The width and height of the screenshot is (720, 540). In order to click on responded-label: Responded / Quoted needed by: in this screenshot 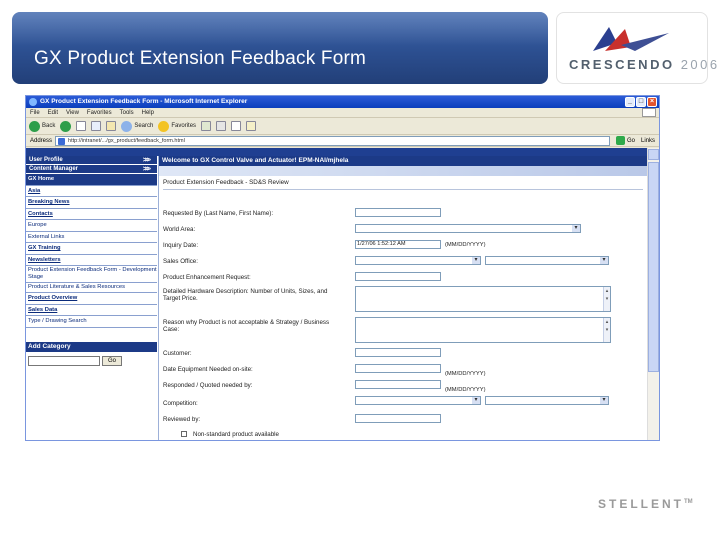, I will do `click(208, 385)`.